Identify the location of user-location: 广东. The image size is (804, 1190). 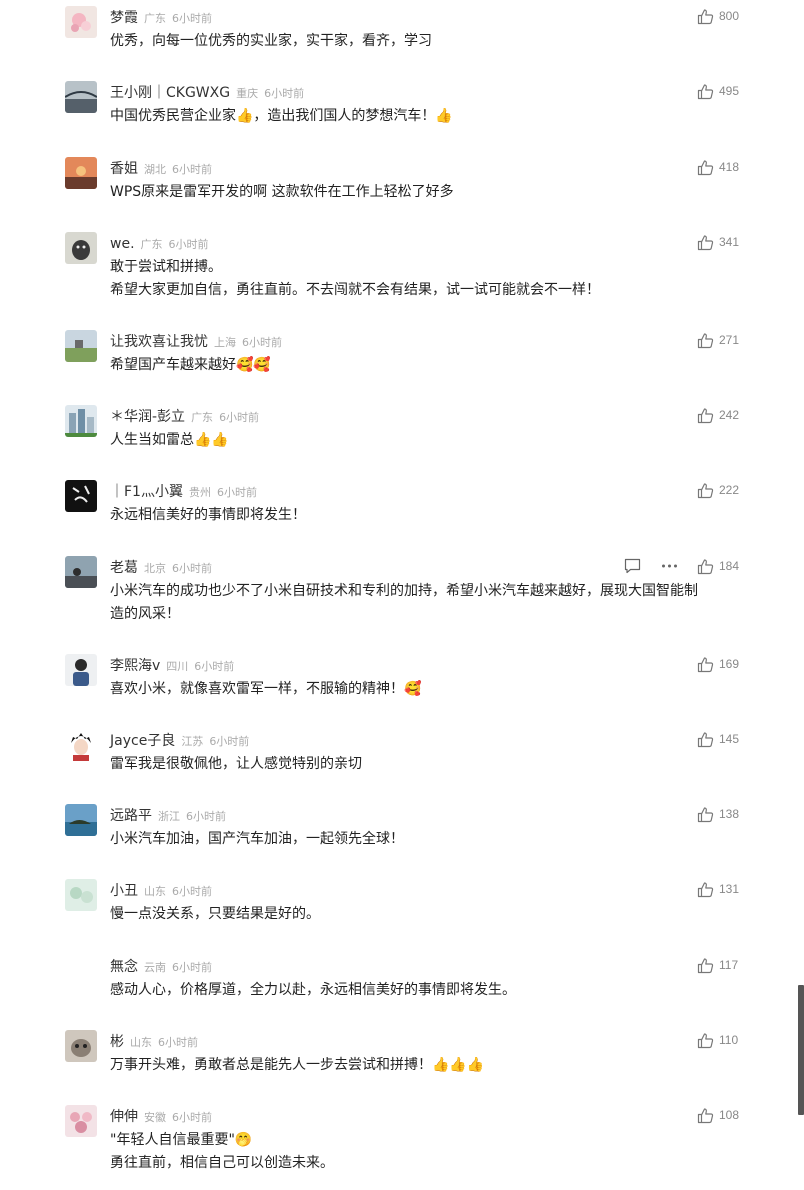
(151, 244).